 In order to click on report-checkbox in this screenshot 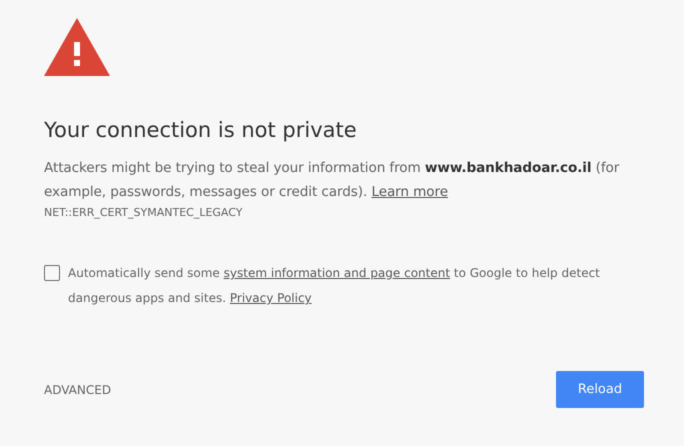, I will do `click(52, 273)`.